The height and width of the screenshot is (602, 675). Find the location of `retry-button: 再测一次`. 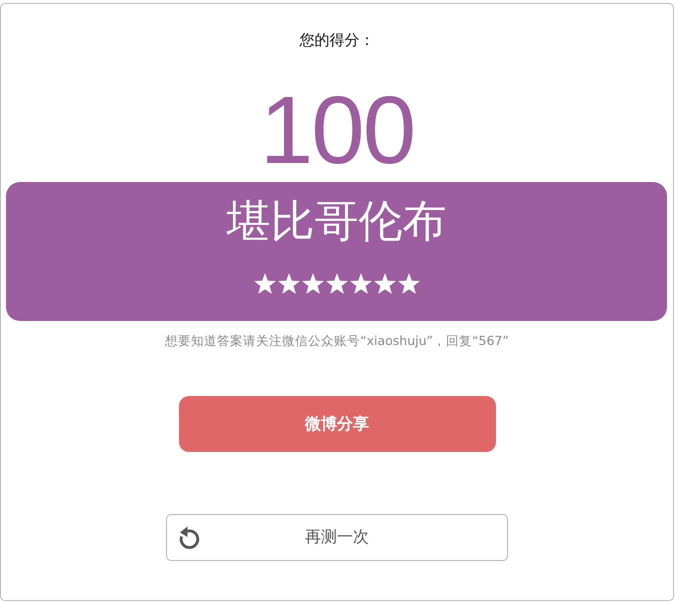

retry-button: 再测一次 is located at coordinates (337, 537).